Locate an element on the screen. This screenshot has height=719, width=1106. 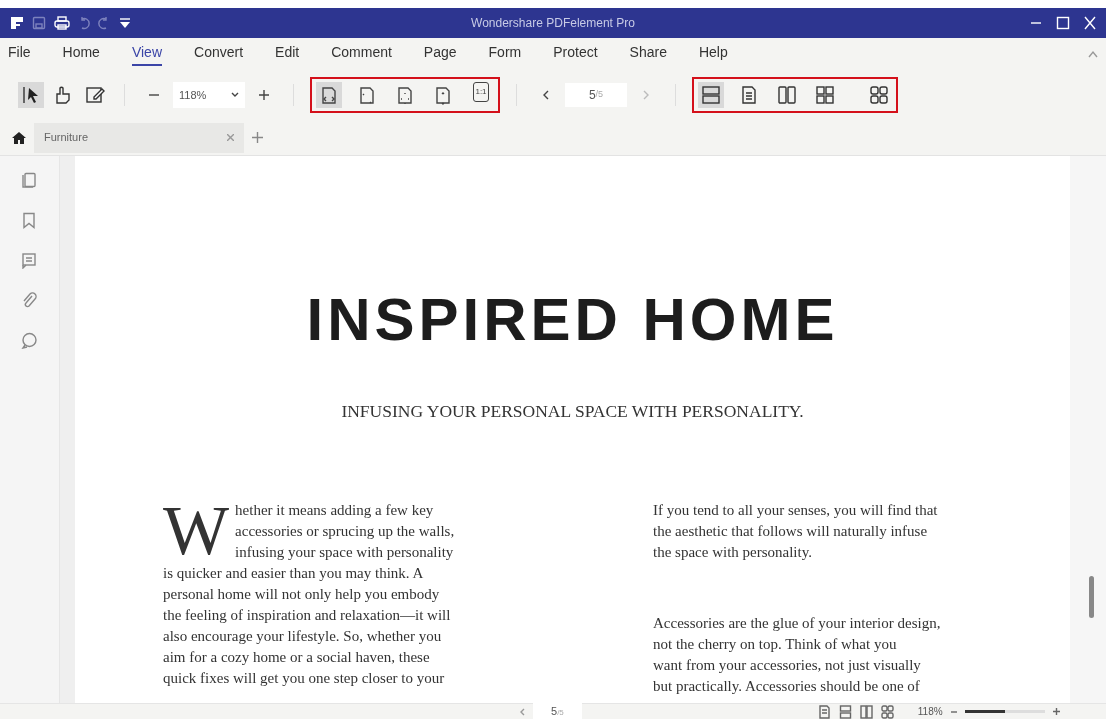
home-icon is located at coordinates (19, 137).